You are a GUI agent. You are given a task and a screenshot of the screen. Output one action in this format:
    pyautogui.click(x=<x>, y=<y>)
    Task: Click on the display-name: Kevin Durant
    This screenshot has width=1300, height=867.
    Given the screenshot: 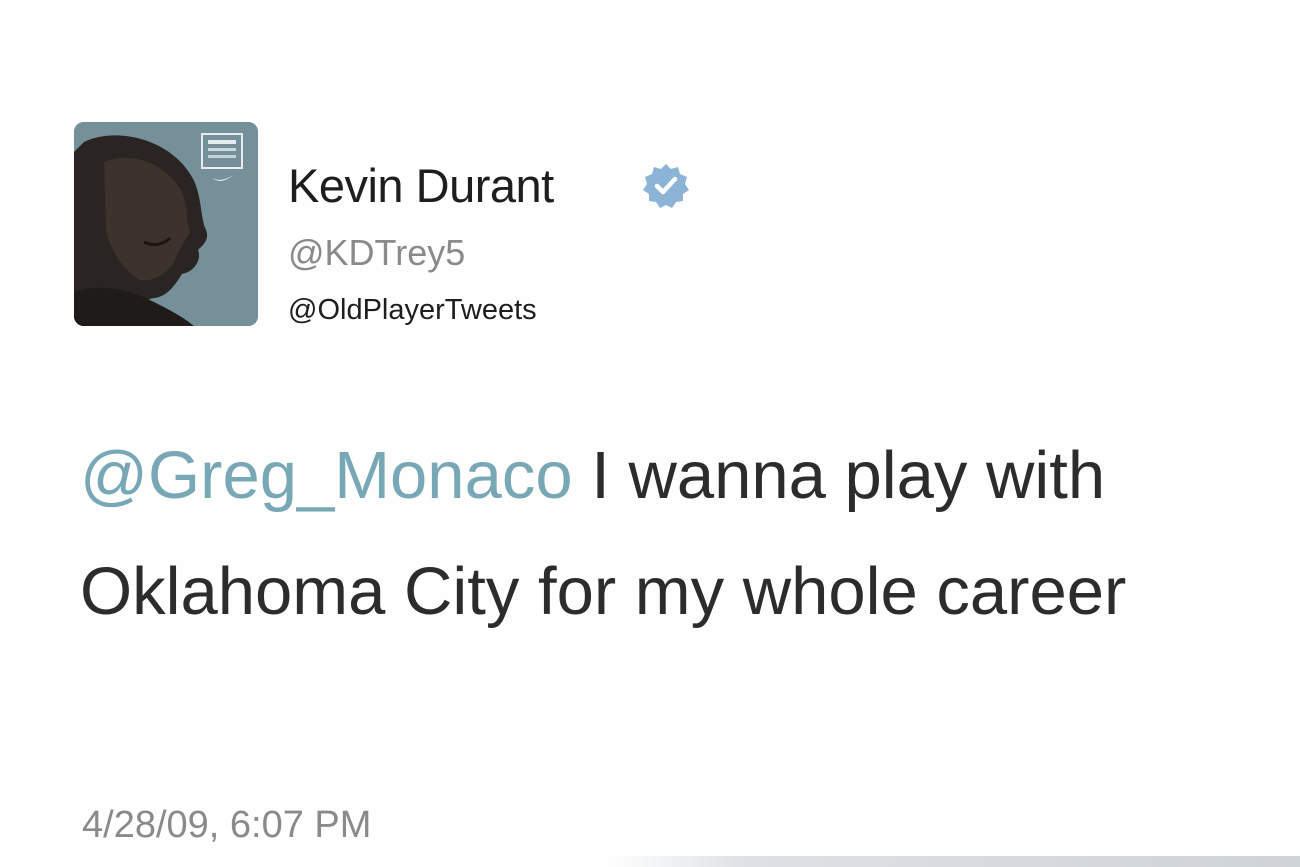 What is the action you would take?
    pyautogui.click(x=421, y=185)
    